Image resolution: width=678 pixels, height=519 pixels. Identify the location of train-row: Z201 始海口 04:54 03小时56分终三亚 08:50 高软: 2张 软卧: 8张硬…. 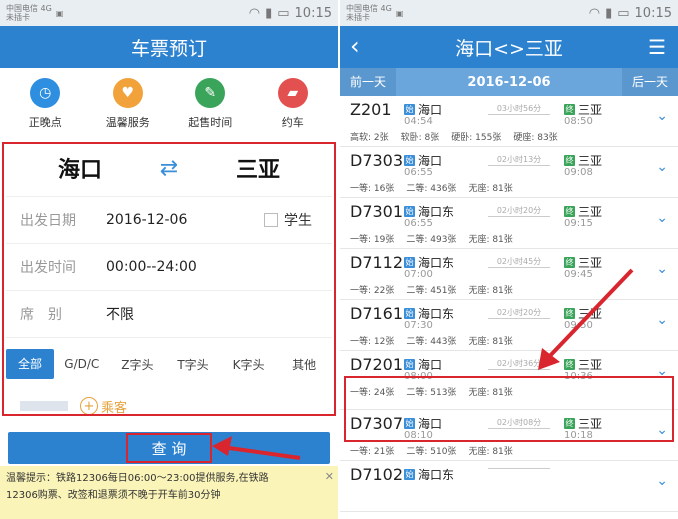
(509, 121).